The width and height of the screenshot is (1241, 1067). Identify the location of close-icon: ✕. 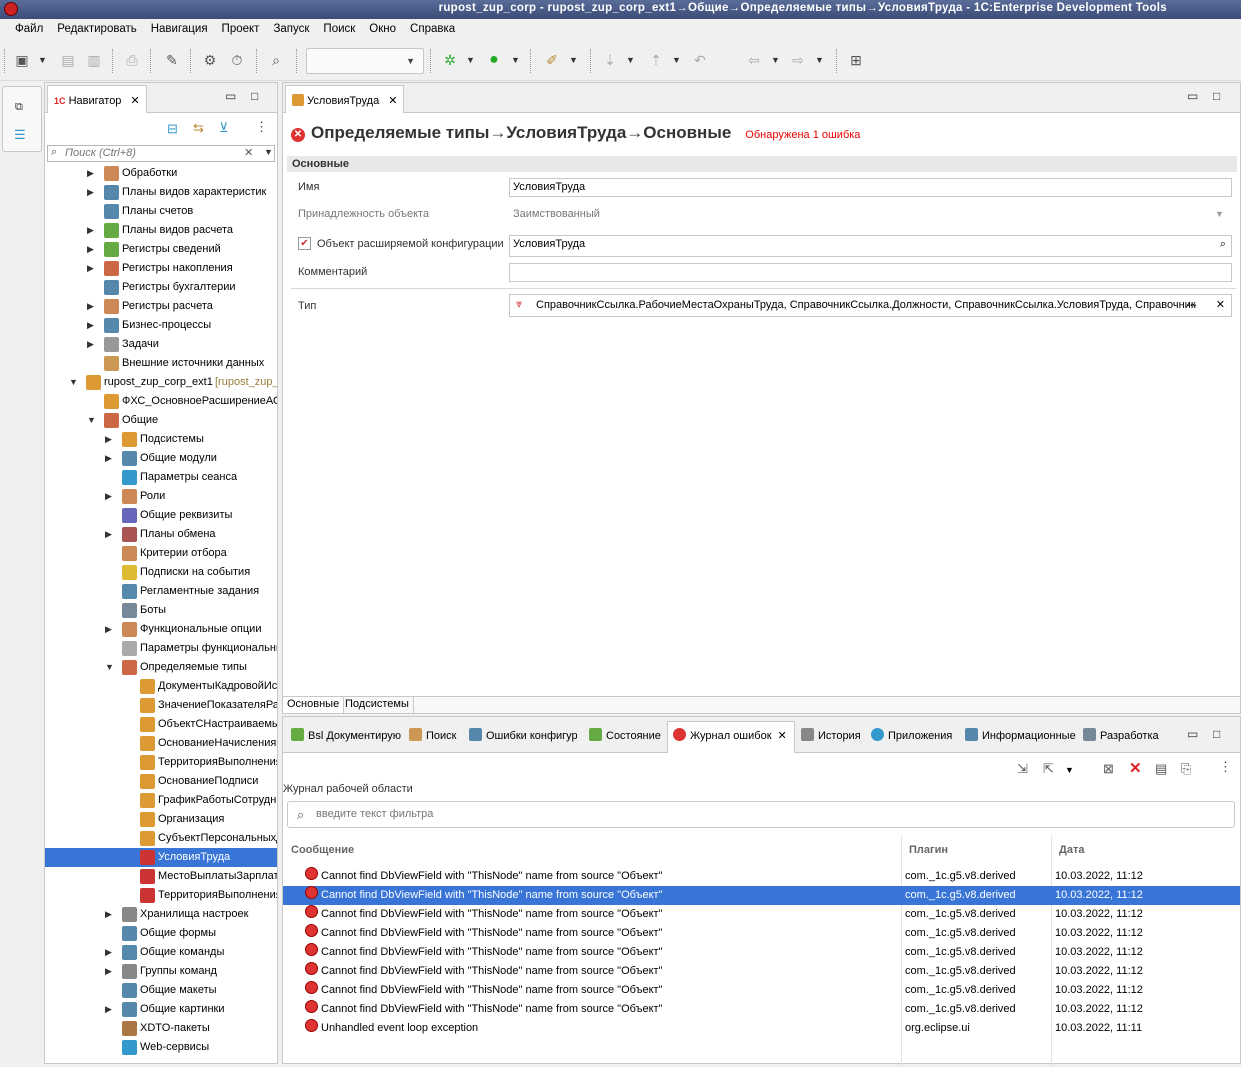
(392, 101).